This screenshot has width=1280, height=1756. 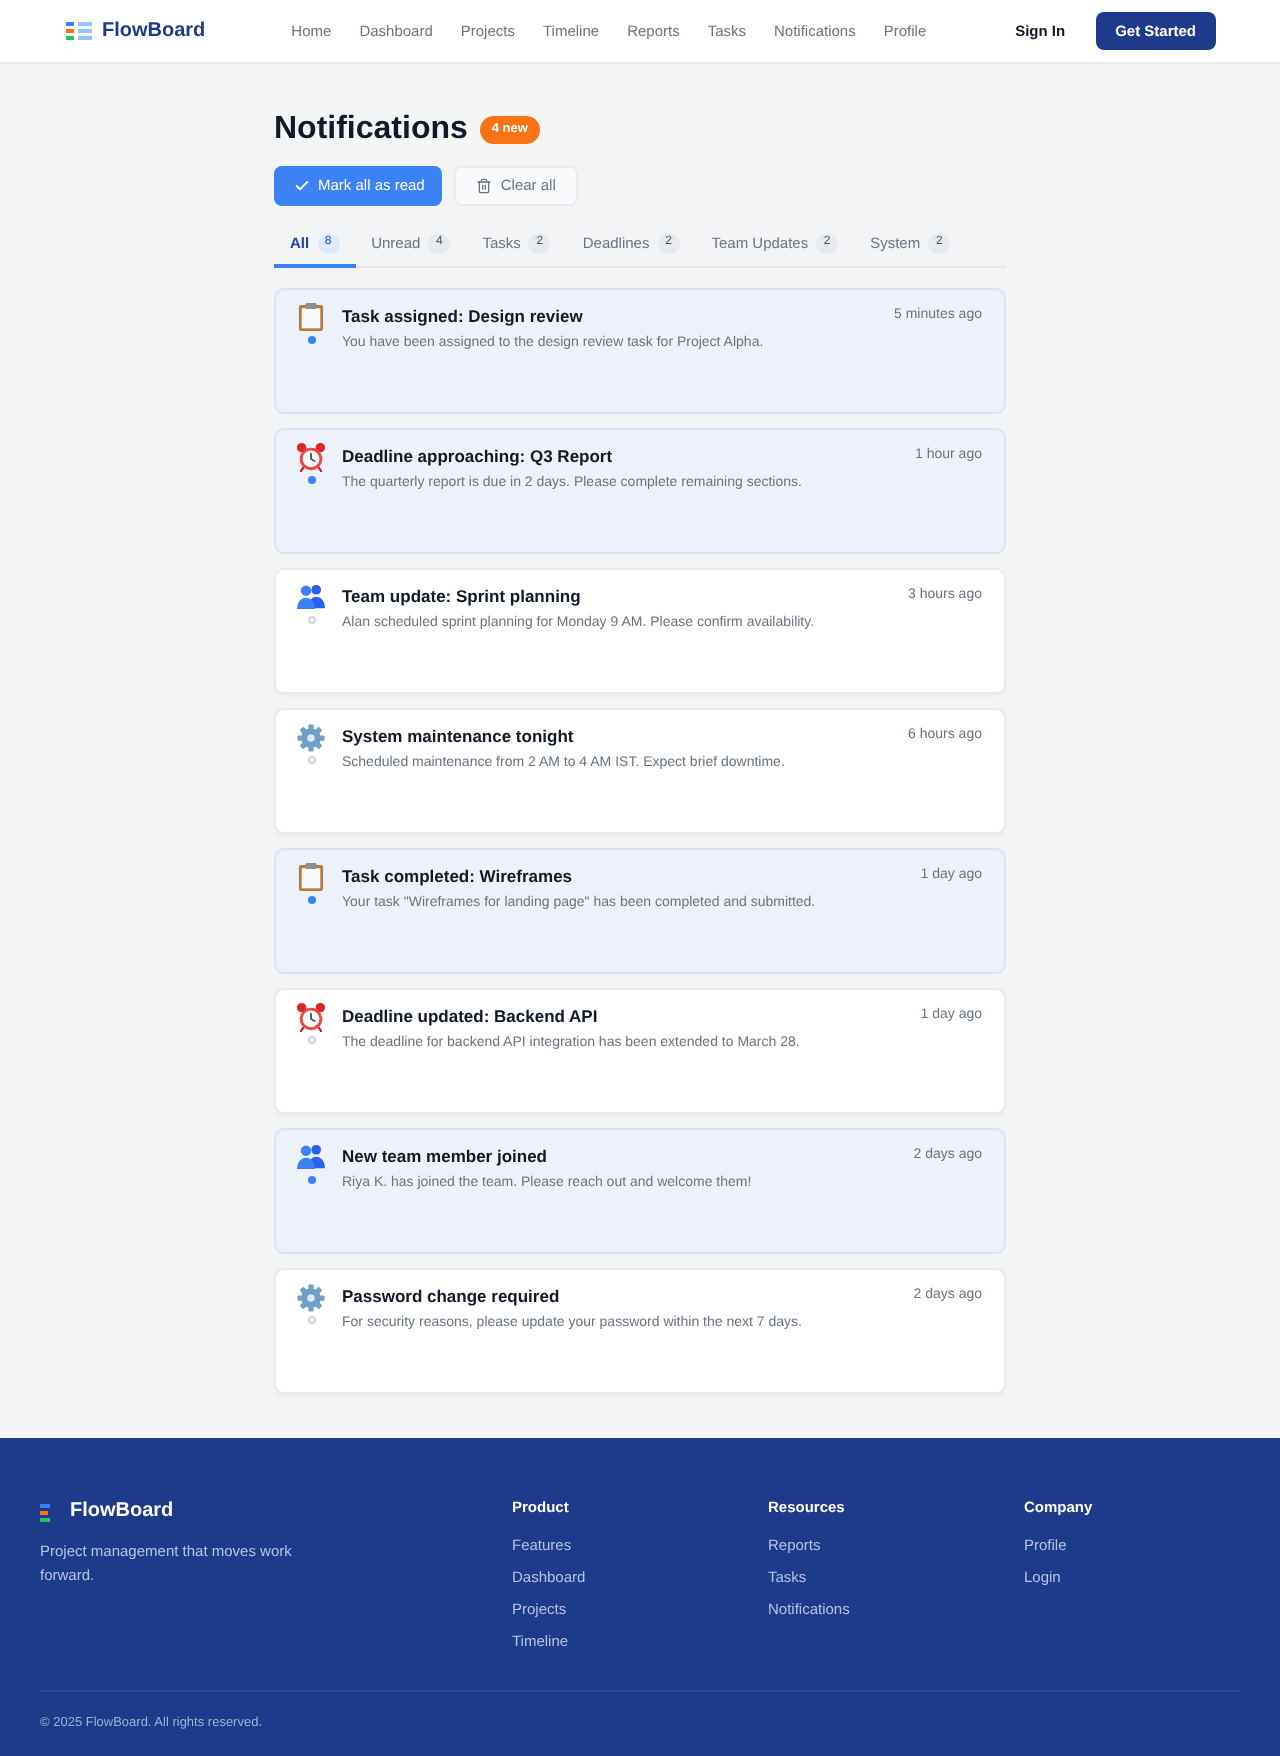 I want to click on notification-title: New team member joined, so click(x=445, y=1156).